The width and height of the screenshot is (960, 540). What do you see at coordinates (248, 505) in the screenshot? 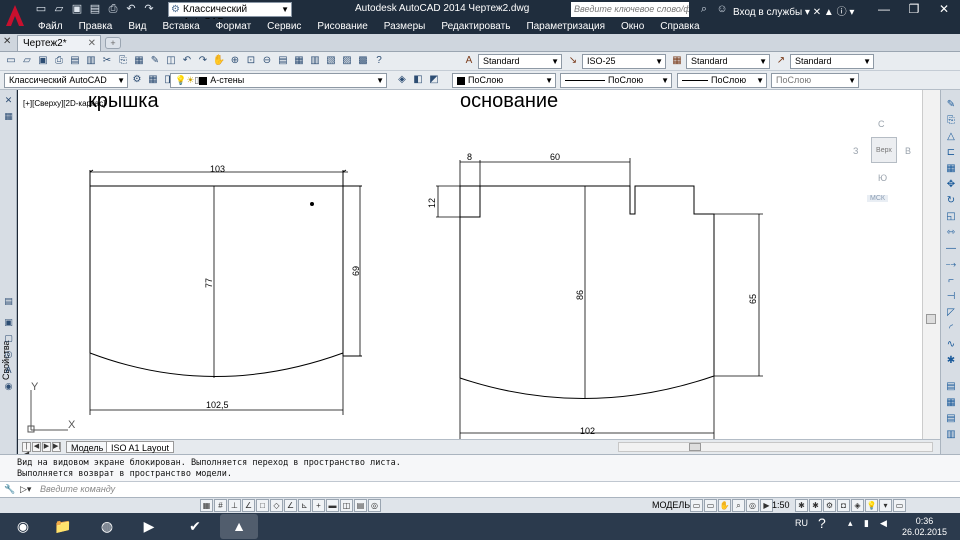
I see `polar-icon: ∠` at bounding box center [248, 505].